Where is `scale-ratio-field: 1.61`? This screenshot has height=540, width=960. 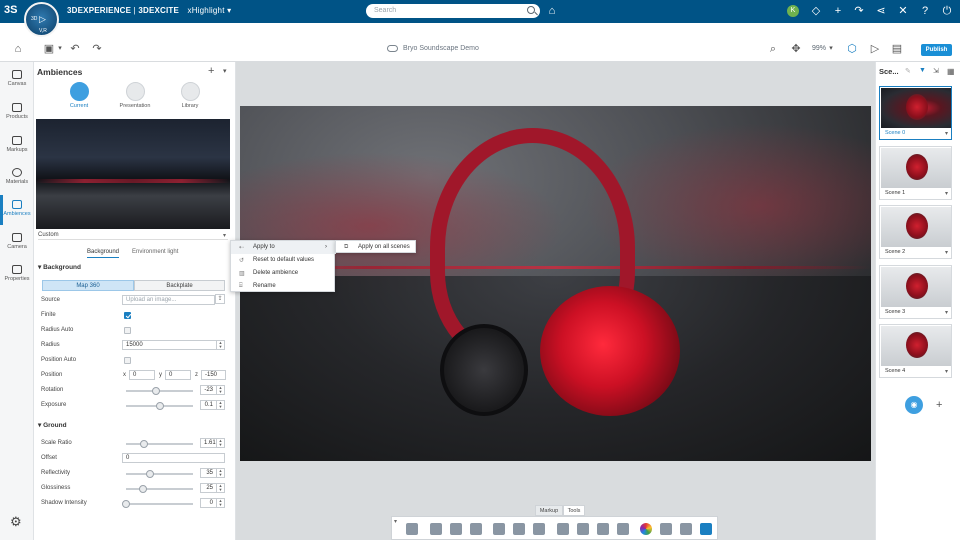 scale-ratio-field: 1.61 is located at coordinates (208, 443).